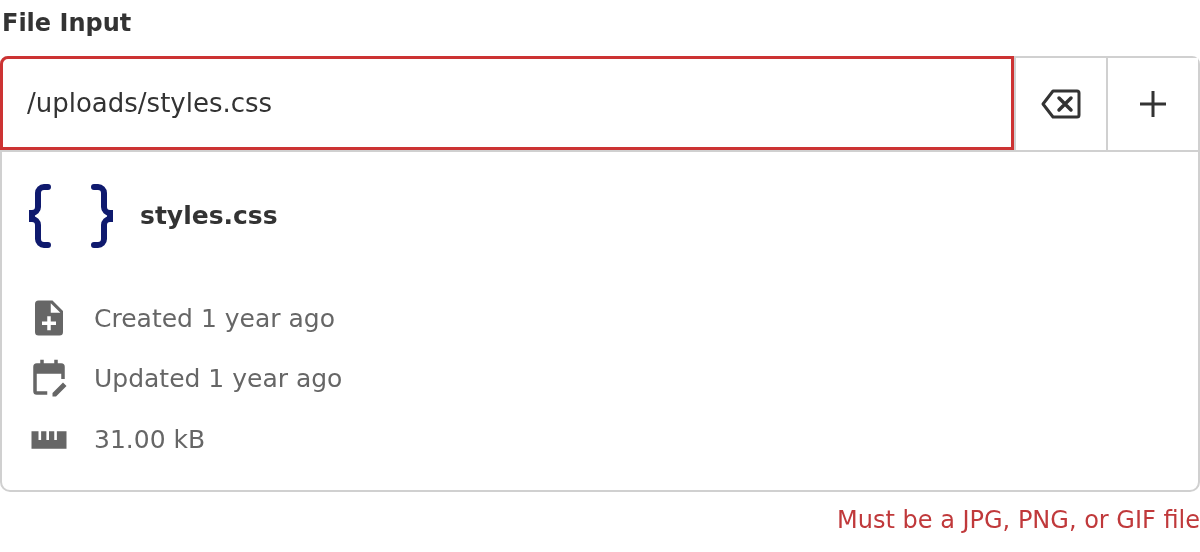 The width and height of the screenshot is (1200, 552). I want to click on file-detail: Created 1 year ago, so click(214, 318).